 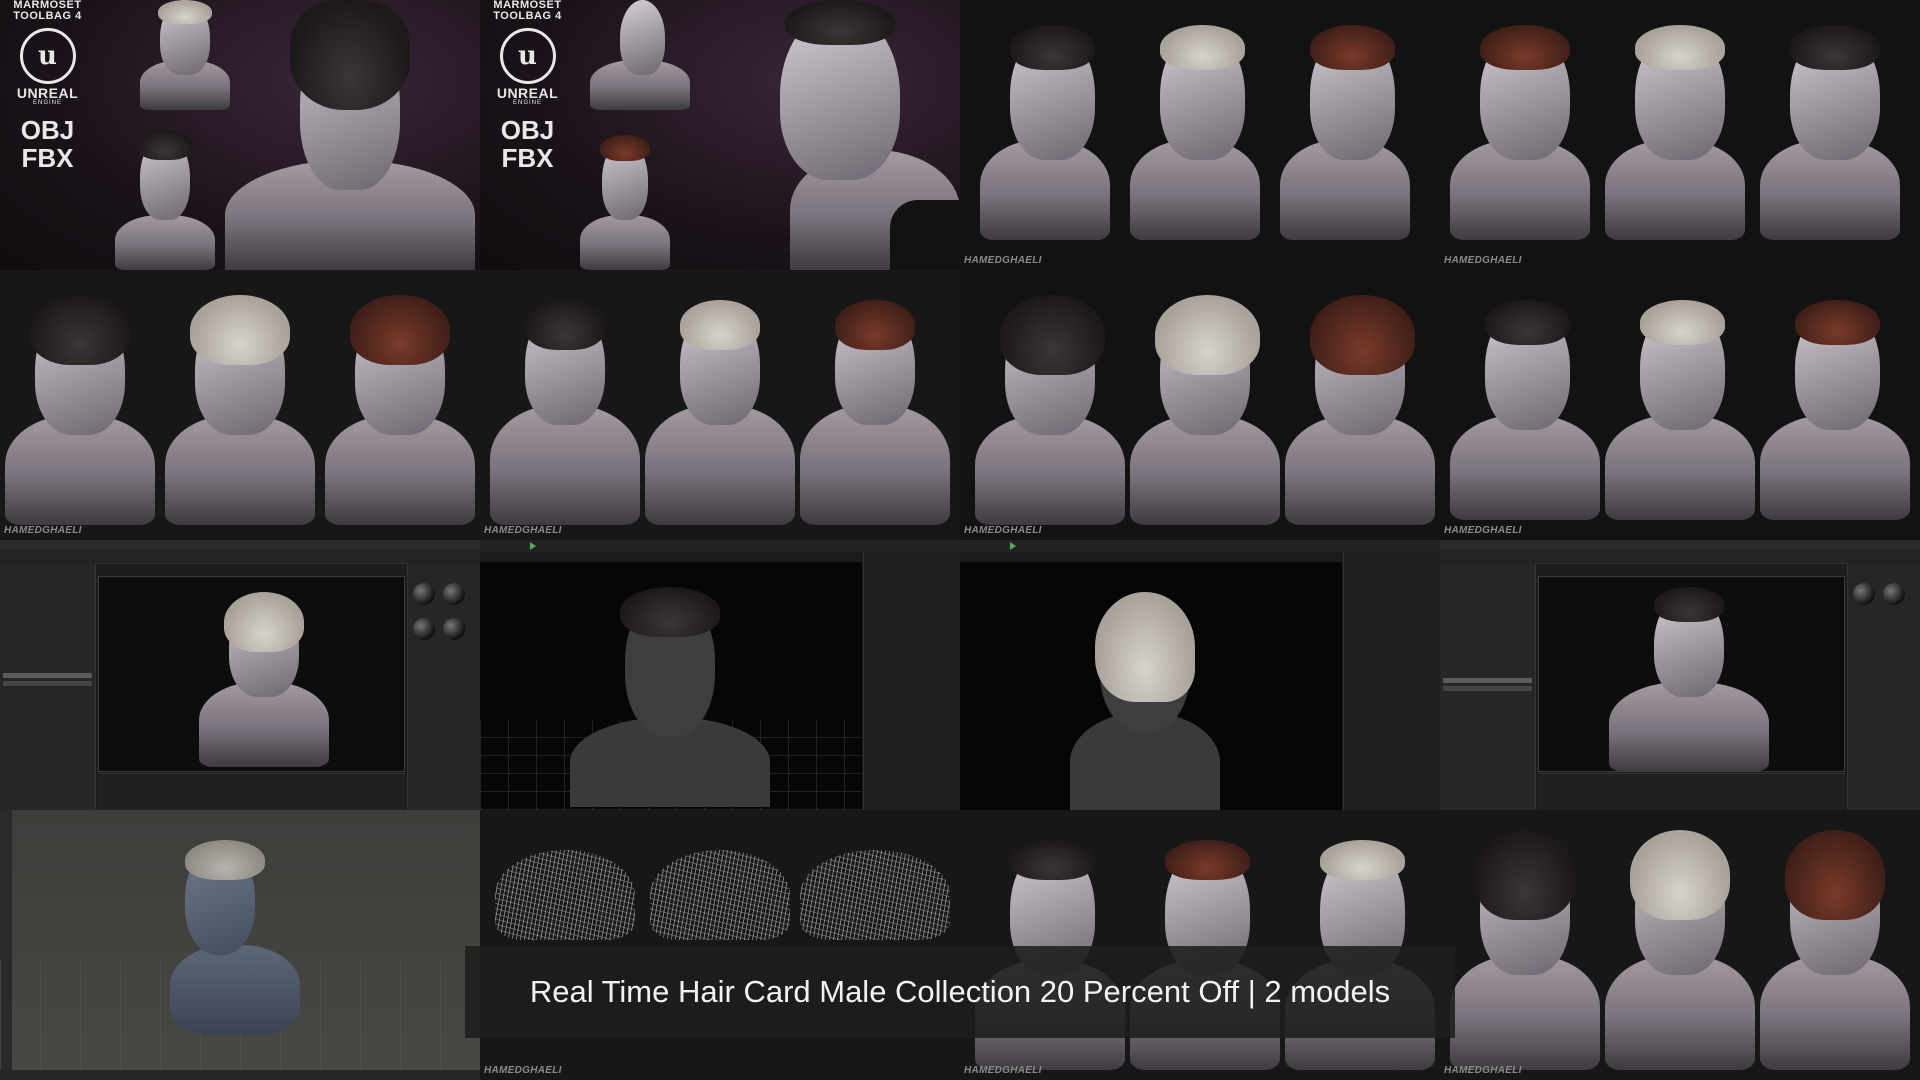 I want to click on tile-fade-rear-three-quarter: HAMEDGHAELI, so click(x=1680, y=405).